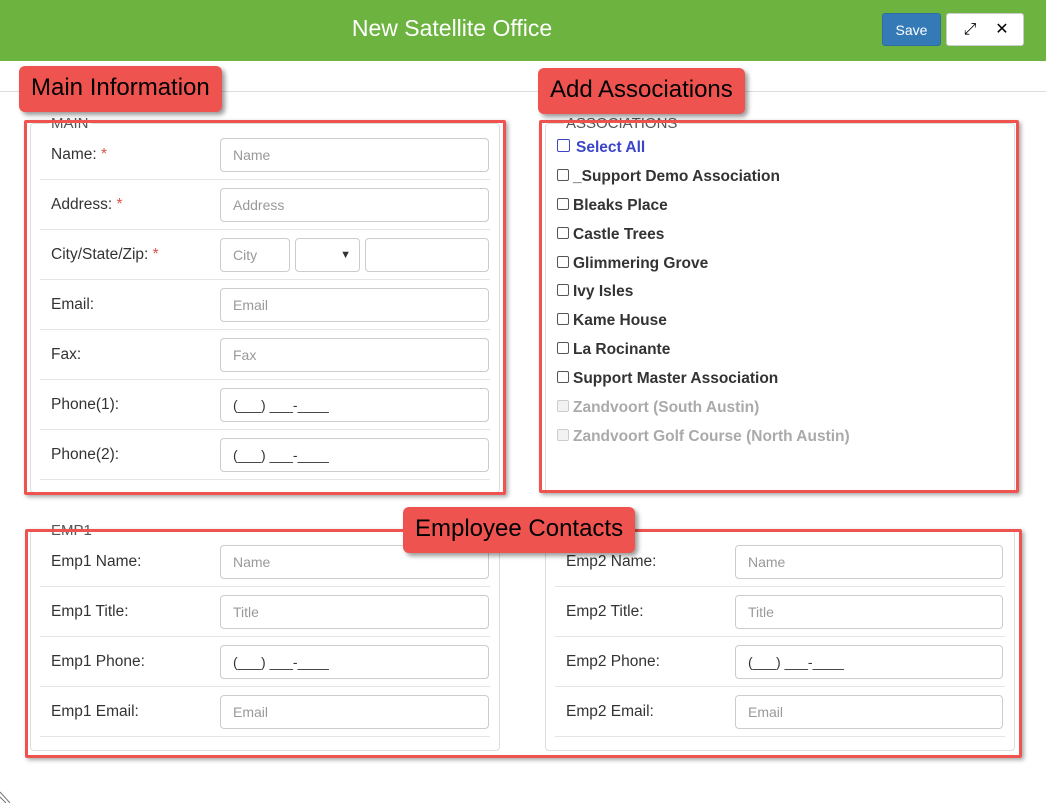  Describe the element at coordinates (970, 30) in the screenshot. I see `expand-icon: ⤢` at that location.